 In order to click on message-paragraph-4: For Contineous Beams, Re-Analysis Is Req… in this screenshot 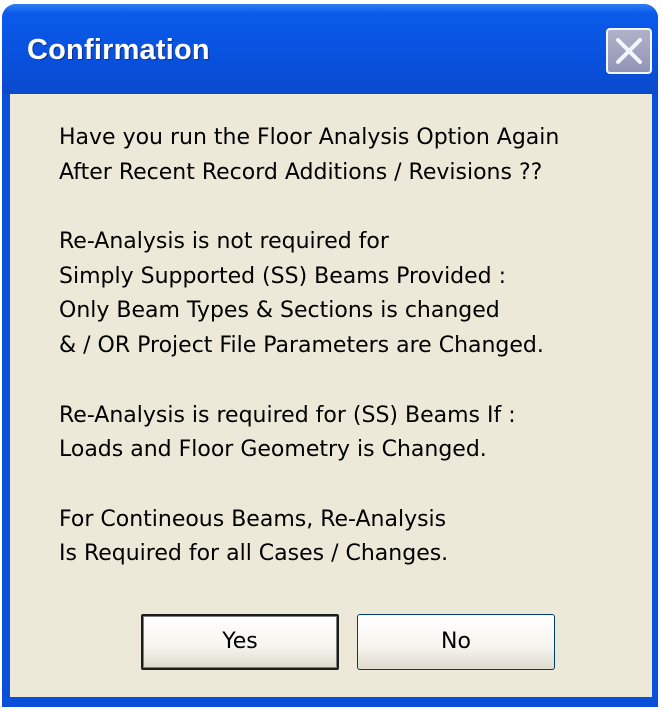, I will do `click(354, 537)`.